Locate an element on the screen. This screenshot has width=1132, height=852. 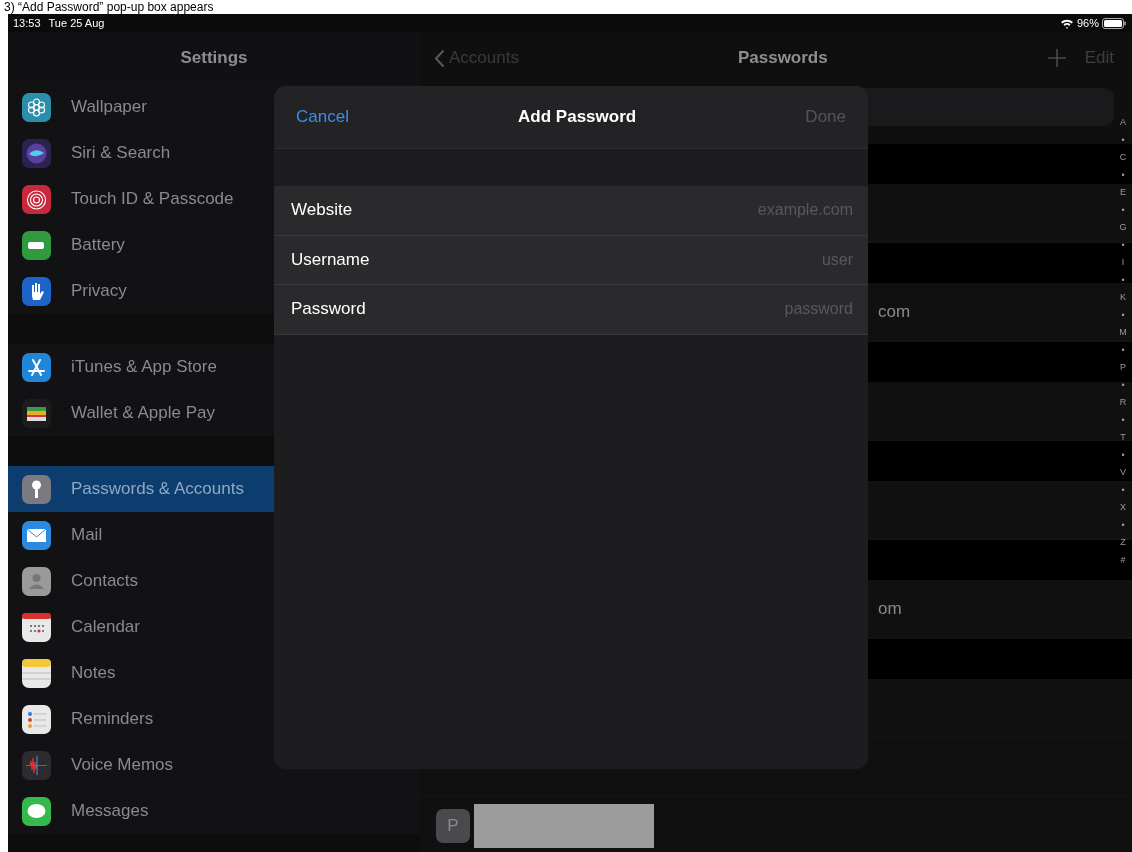
caption-text: 3) “Add Password” pop-up box appears is located at coordinates (109, 7).